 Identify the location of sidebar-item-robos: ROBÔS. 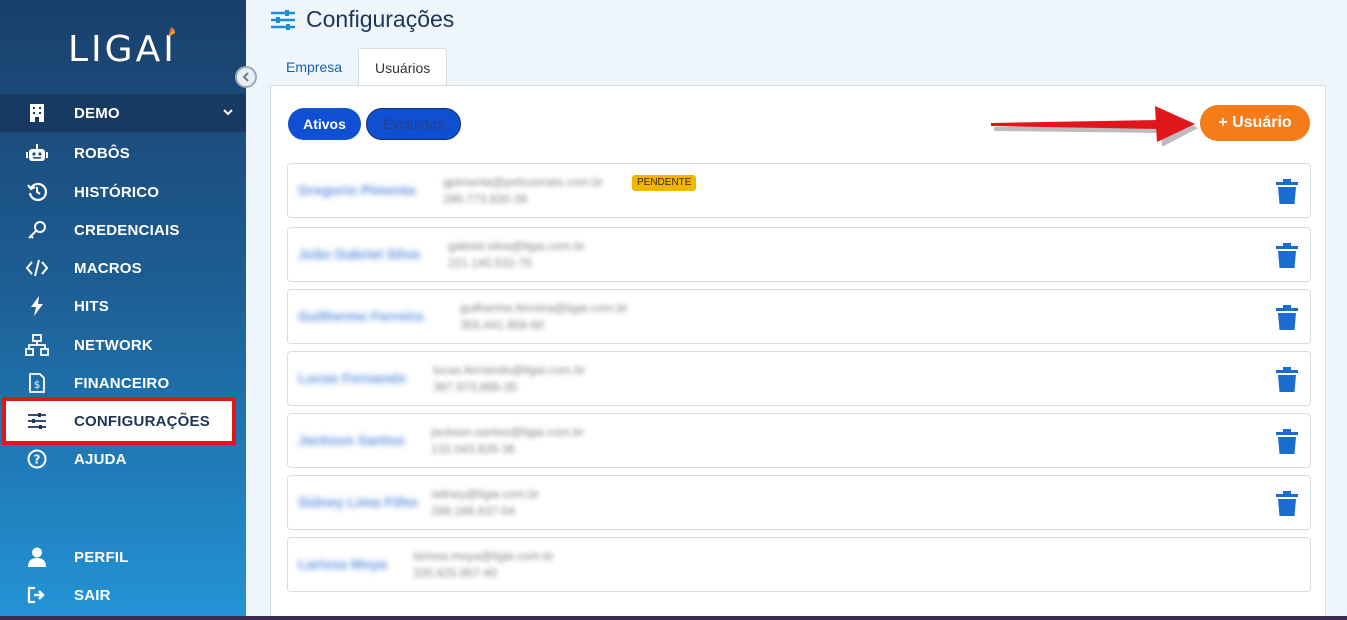
(123, 153).